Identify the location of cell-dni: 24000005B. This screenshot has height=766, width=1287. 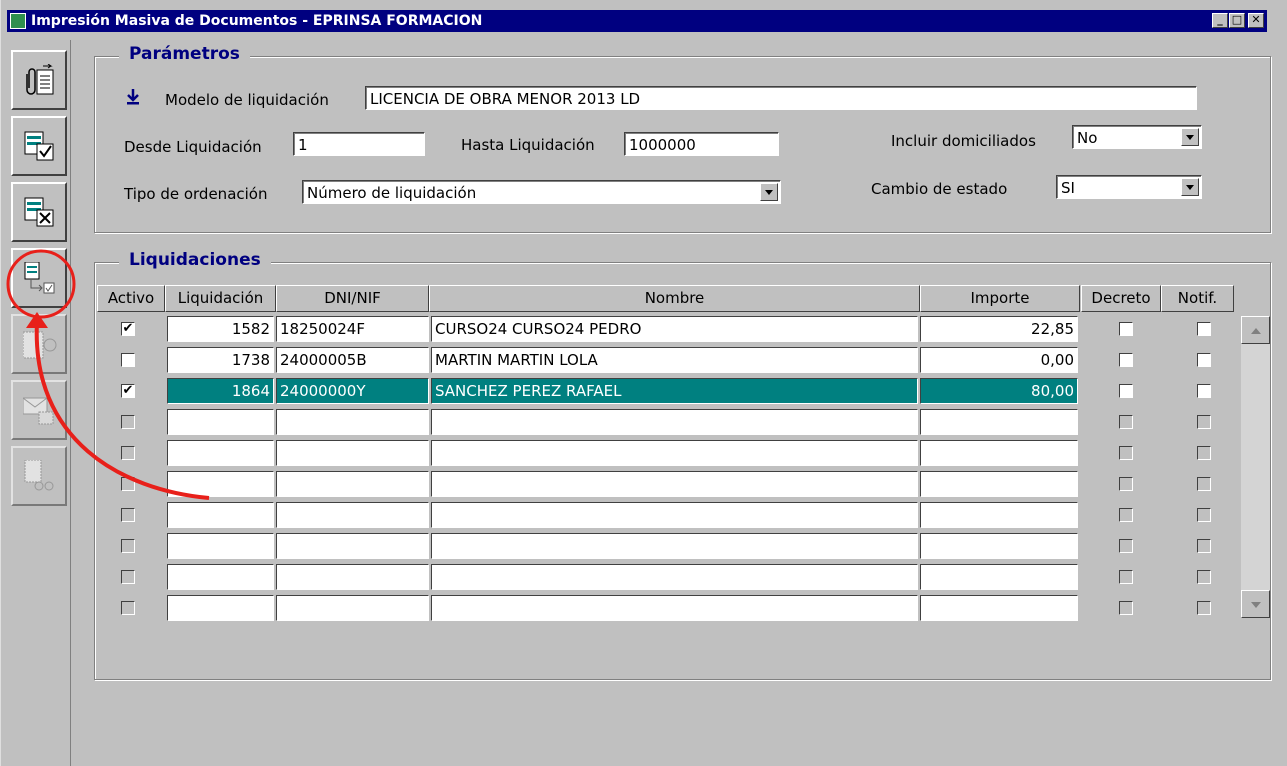
(352, 360).